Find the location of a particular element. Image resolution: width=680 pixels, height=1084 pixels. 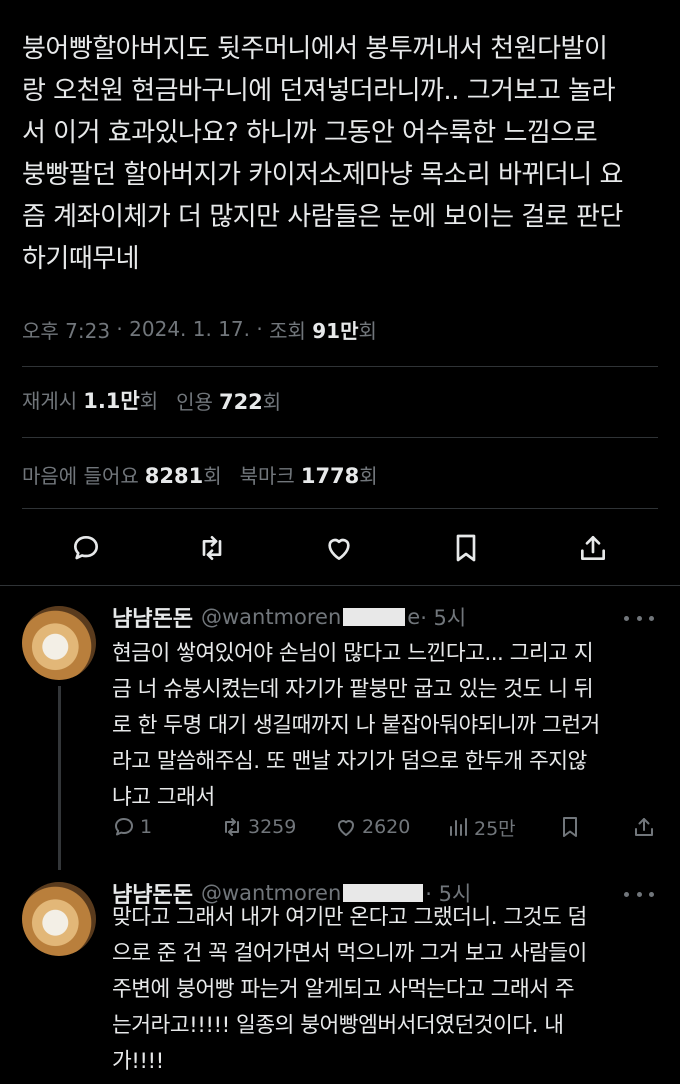

stats-row-retweets: 재게시 1.1만회 인용 722회 is located at coordinates (151, 400).